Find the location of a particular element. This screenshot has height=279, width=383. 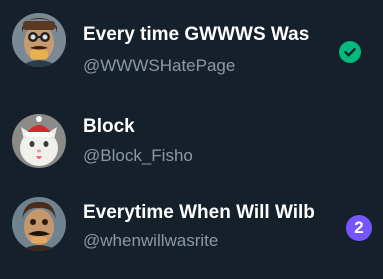

account-display-name: Every time GWWWS Was is located at coordinates (196, 34).